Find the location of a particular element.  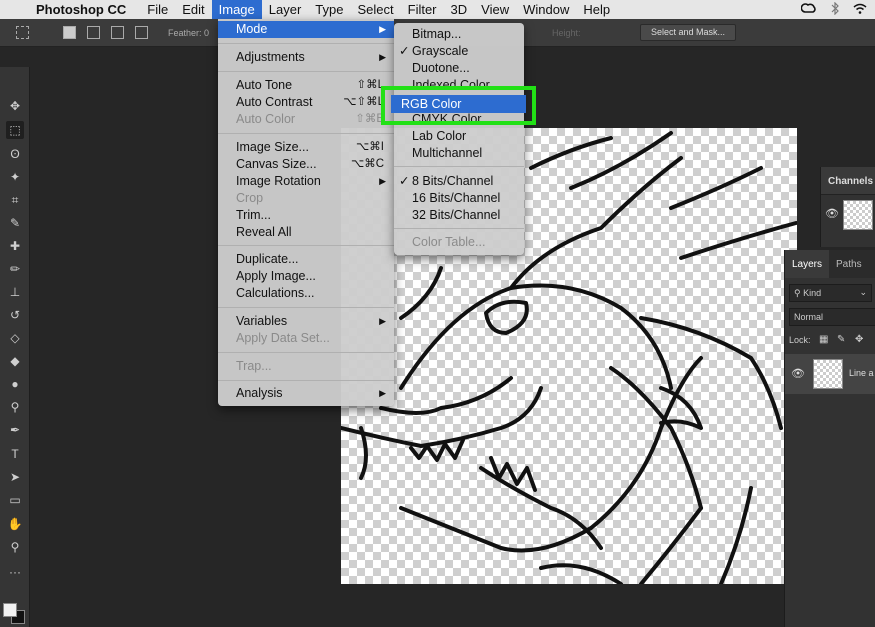

layer-kind-filter: ⚲ Kind ⌄ is located at coordinates (830, 293).